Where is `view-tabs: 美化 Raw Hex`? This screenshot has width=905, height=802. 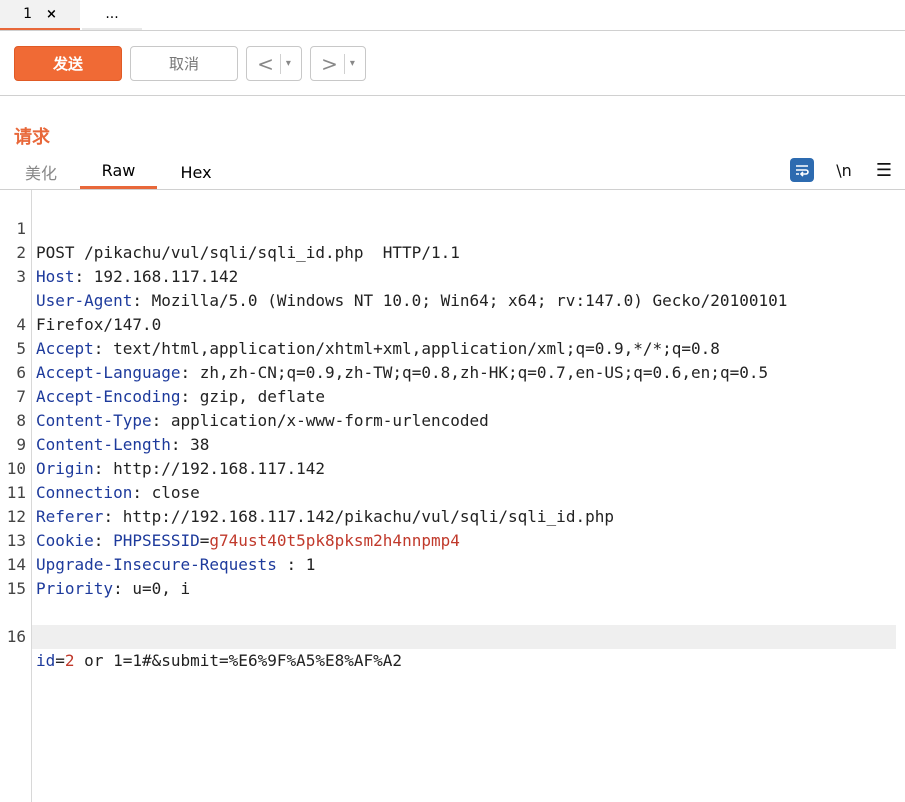 view-tabs: 美化 Raw Hex is located at coordinates (452, 172).